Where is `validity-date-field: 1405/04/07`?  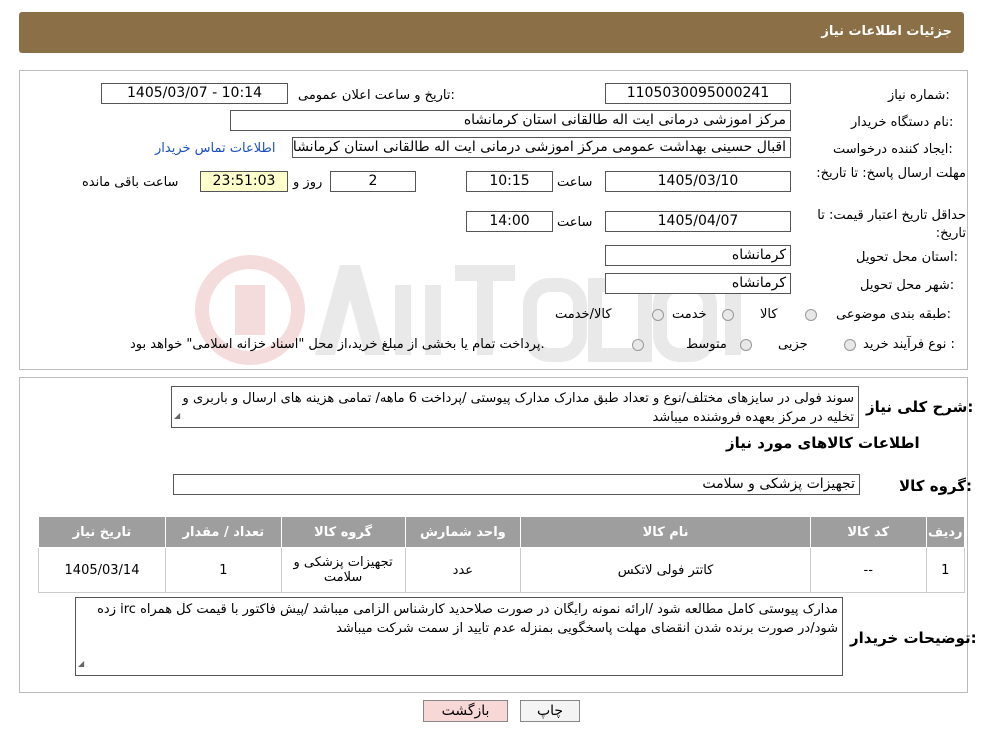 validity-date-field: 1405/04/07 is located at coordinates (698, 221).